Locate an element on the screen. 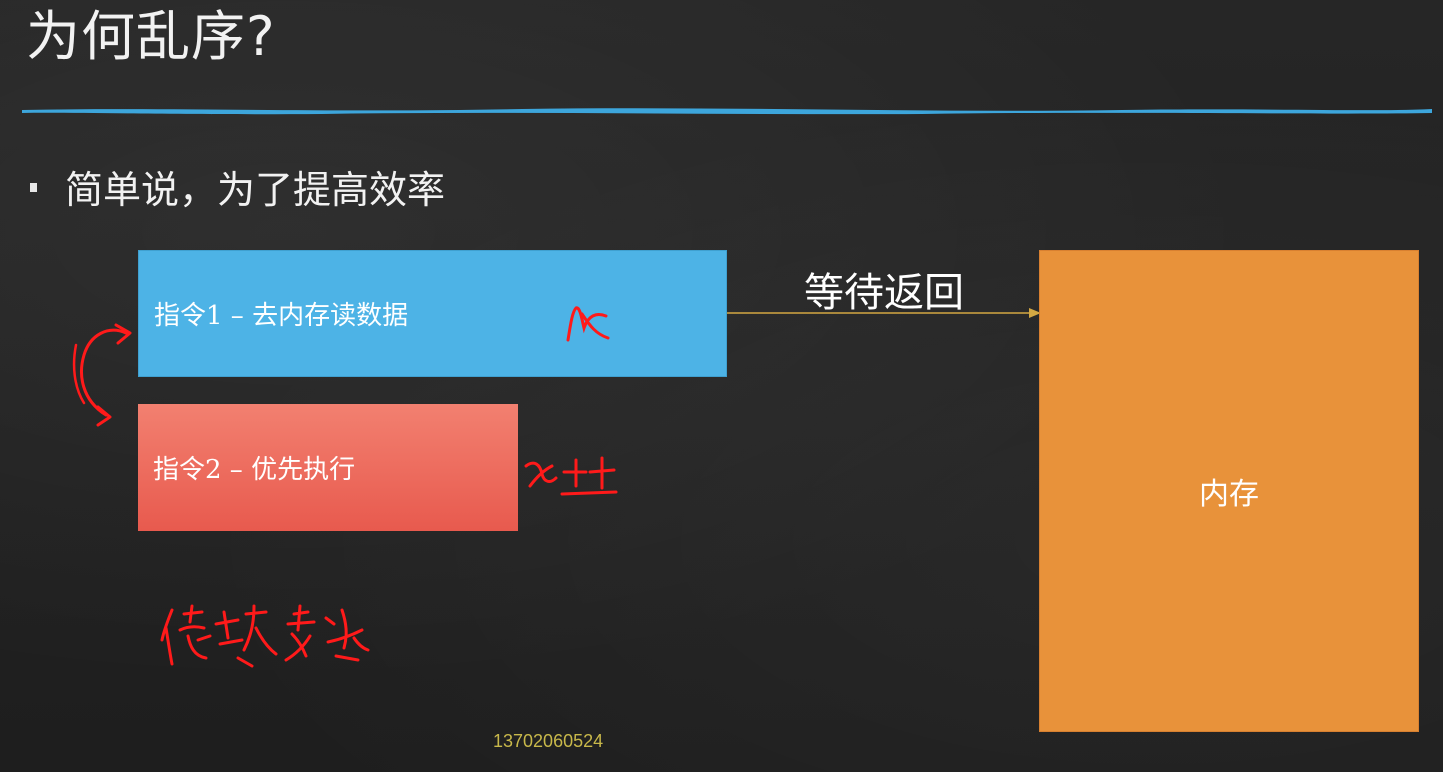 The width and height of the screenshot is (1443, 772). bullet-marker is located at coordinates (33, 187).